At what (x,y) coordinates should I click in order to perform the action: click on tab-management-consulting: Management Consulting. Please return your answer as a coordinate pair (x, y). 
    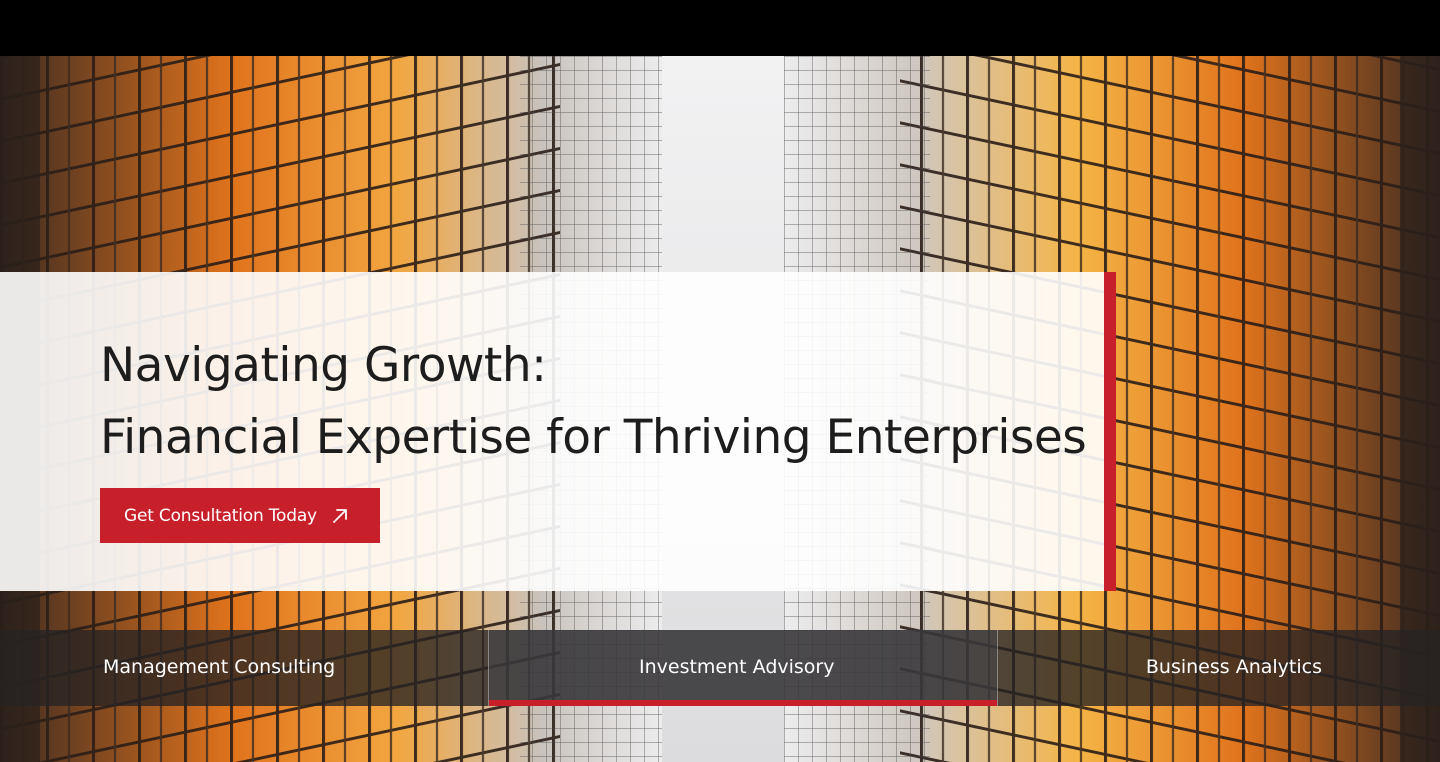
    Looking at the image, I should click on (244, 668).